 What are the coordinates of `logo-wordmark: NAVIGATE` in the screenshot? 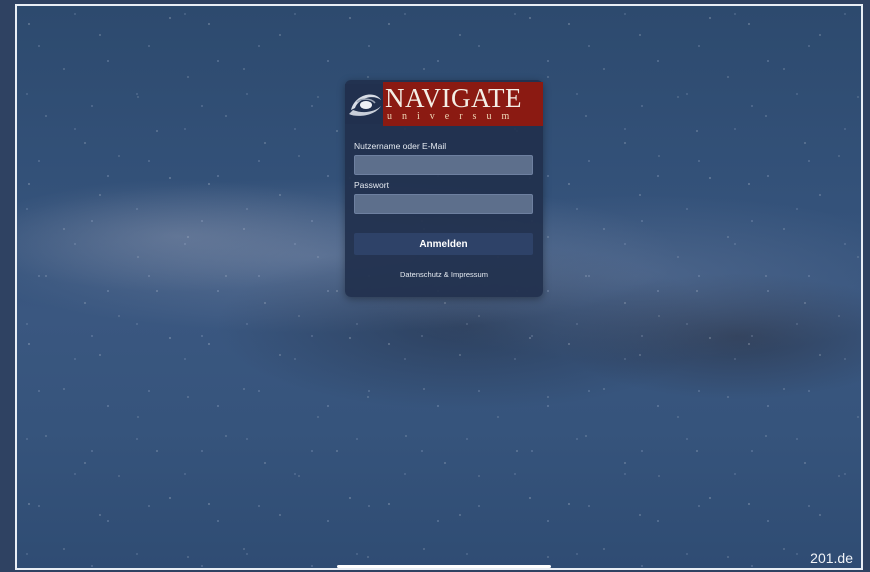 It's located at (453, 98).